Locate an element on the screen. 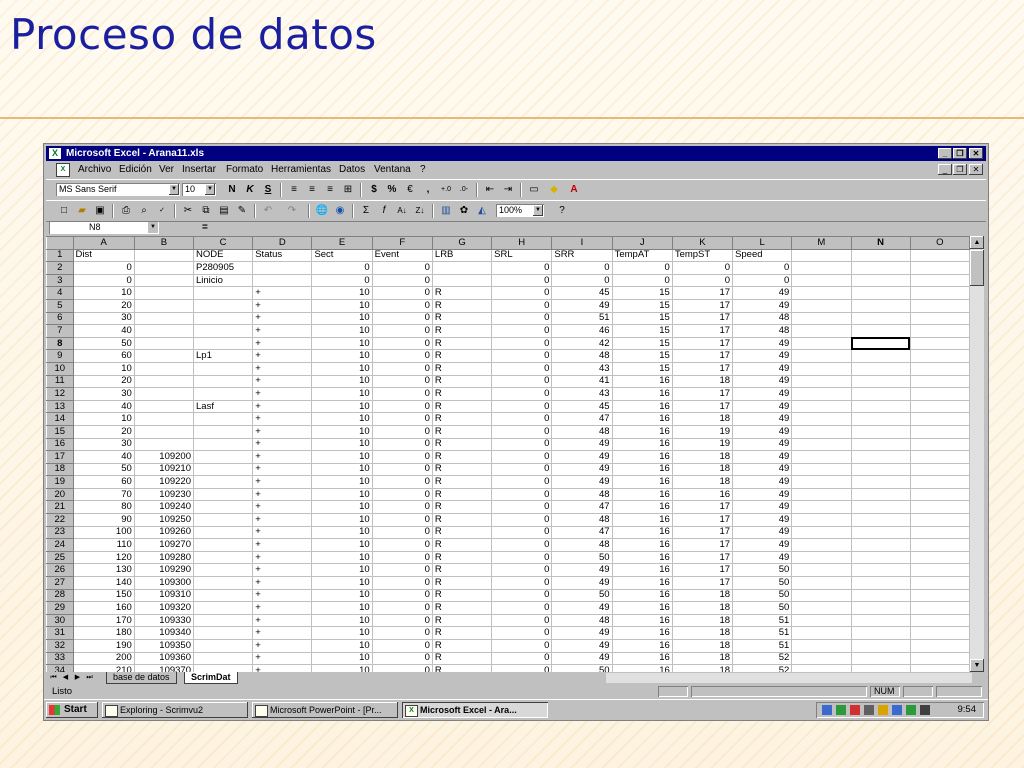 This screenshot has width=1024, height=768. cell: 109320 is located at coordinates (164, 608).